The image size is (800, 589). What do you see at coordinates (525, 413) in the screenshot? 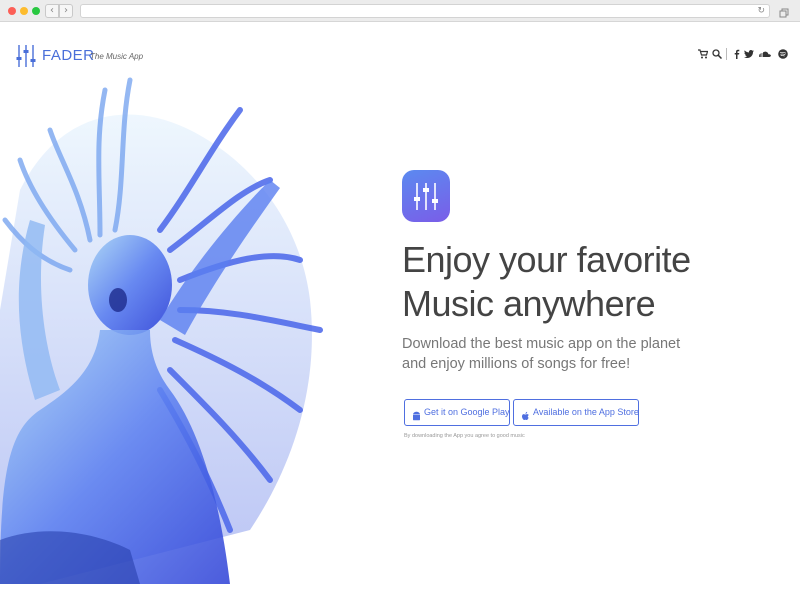
I see `apple-icon` at bounding box center [525, 413].